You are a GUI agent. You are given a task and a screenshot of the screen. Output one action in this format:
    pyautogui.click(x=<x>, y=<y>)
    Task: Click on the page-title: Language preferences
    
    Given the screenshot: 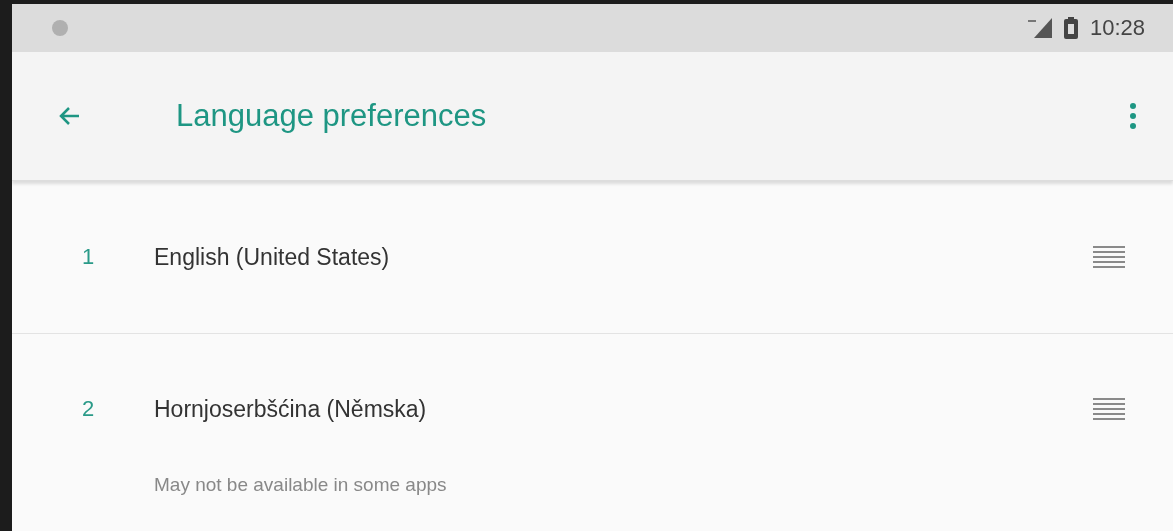 What is the action you would take?
    pyautogui.click(x=332, y=116)
    